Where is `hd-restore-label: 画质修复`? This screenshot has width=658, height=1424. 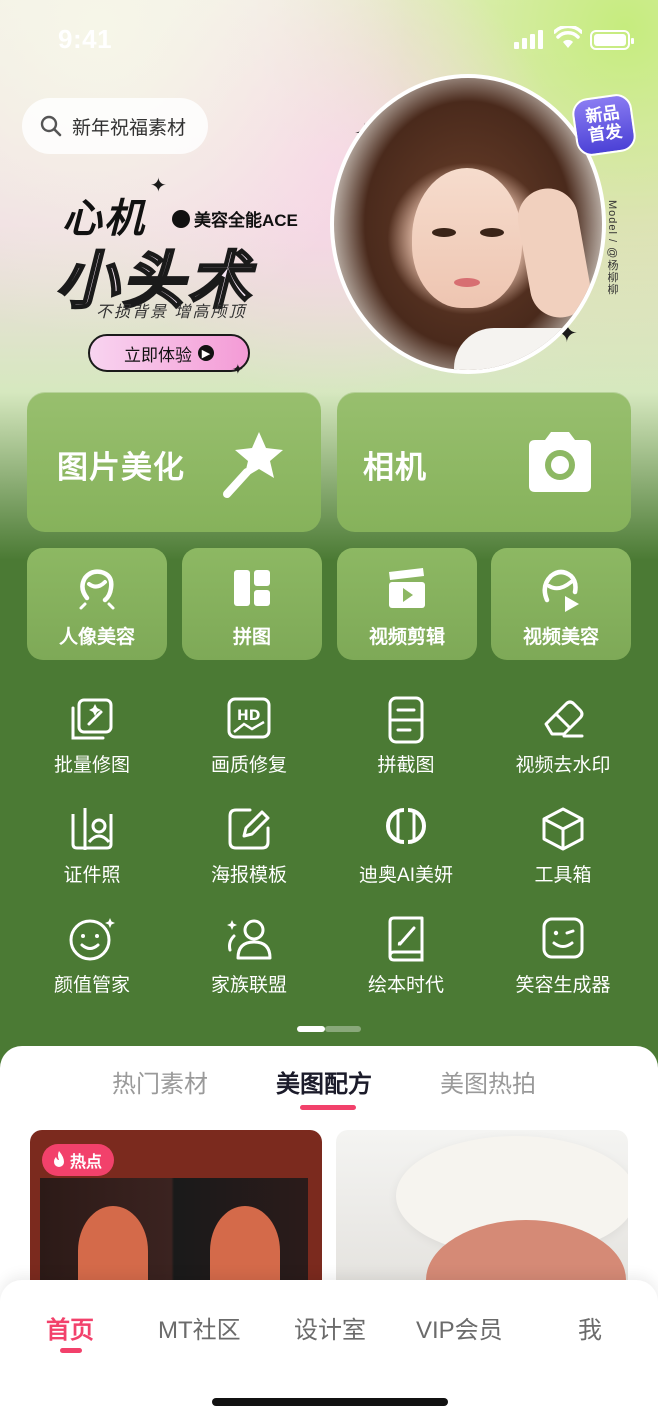
hd-restore-label: 画质修复 is located at coordinates (248, 765).